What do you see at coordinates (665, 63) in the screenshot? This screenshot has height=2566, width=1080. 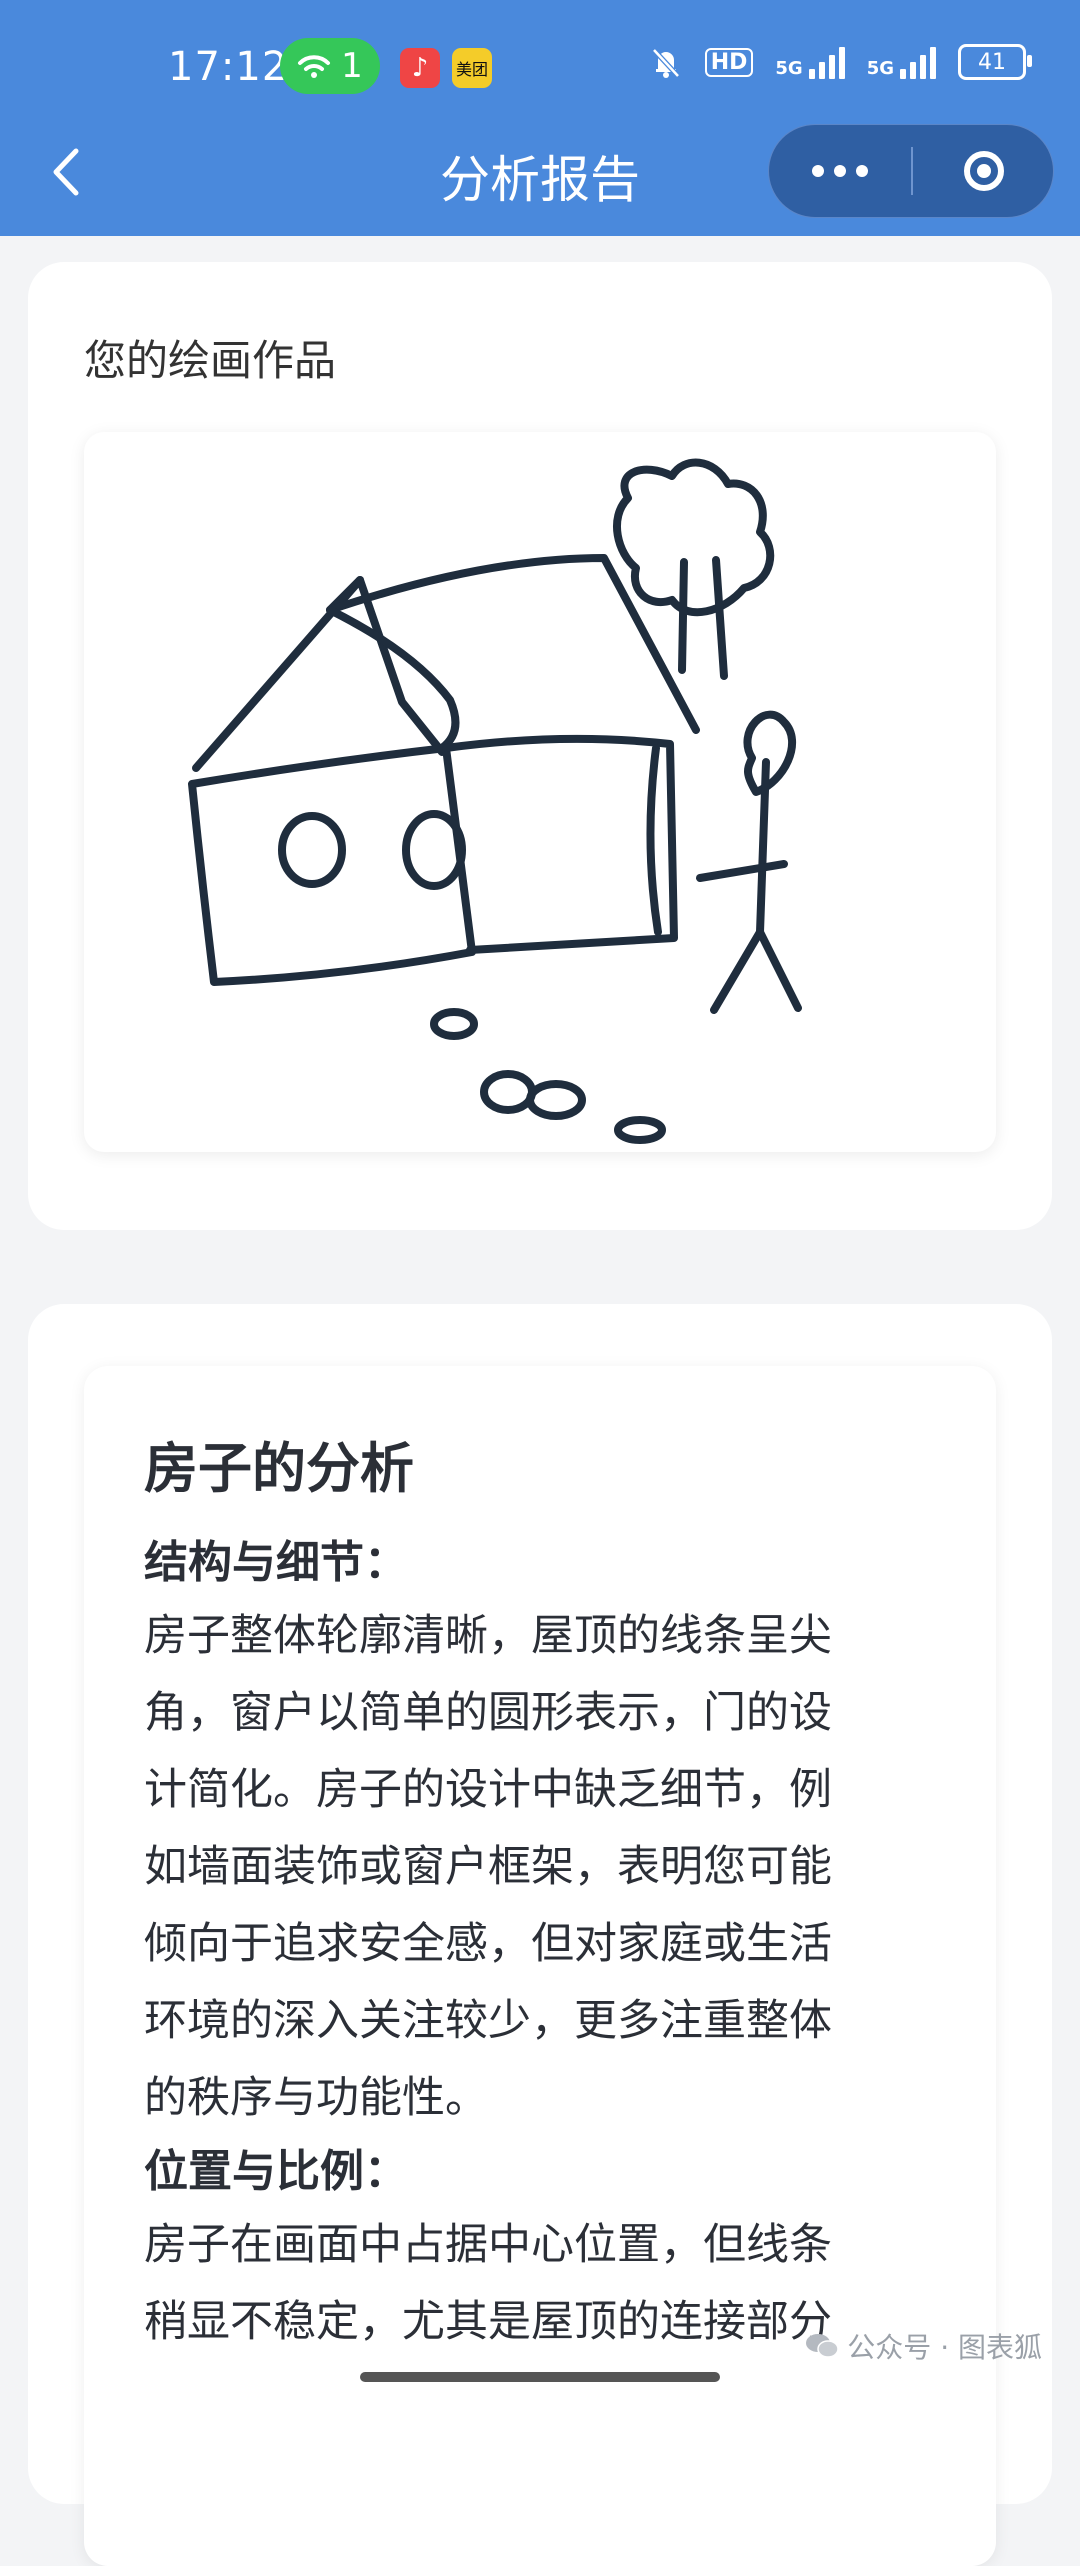 I see `mute-bell-icon` at bounding box center [665, 63].